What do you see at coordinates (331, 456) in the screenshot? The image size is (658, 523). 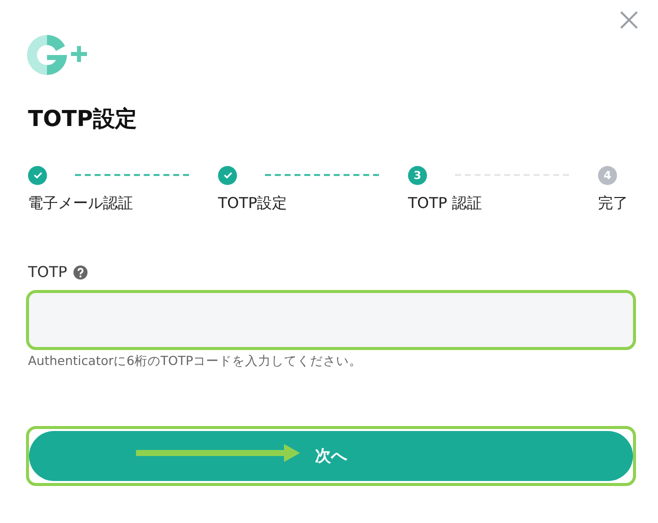 I see `next-button: 次へ` at bounding box center [331, 456].